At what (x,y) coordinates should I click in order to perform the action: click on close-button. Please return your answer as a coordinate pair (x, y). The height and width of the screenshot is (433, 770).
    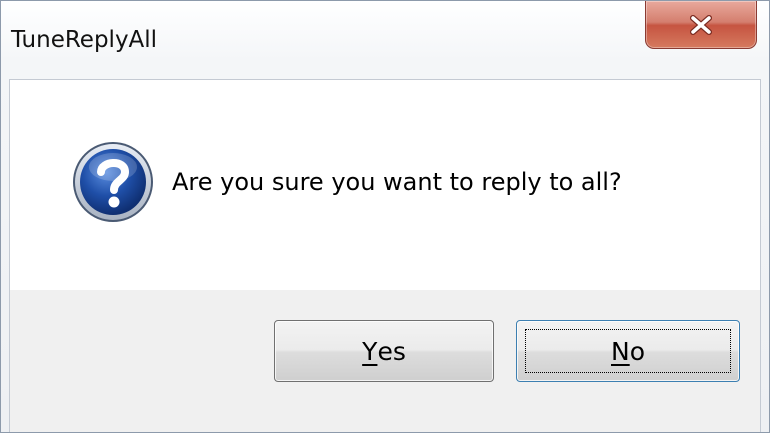
    Looking at the image, I should click on (701, 25).